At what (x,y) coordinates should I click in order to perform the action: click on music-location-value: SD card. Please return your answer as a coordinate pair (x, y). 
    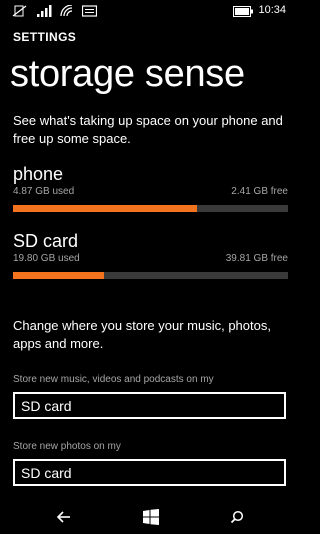
    Looking at the image, I should click on (46, 406).